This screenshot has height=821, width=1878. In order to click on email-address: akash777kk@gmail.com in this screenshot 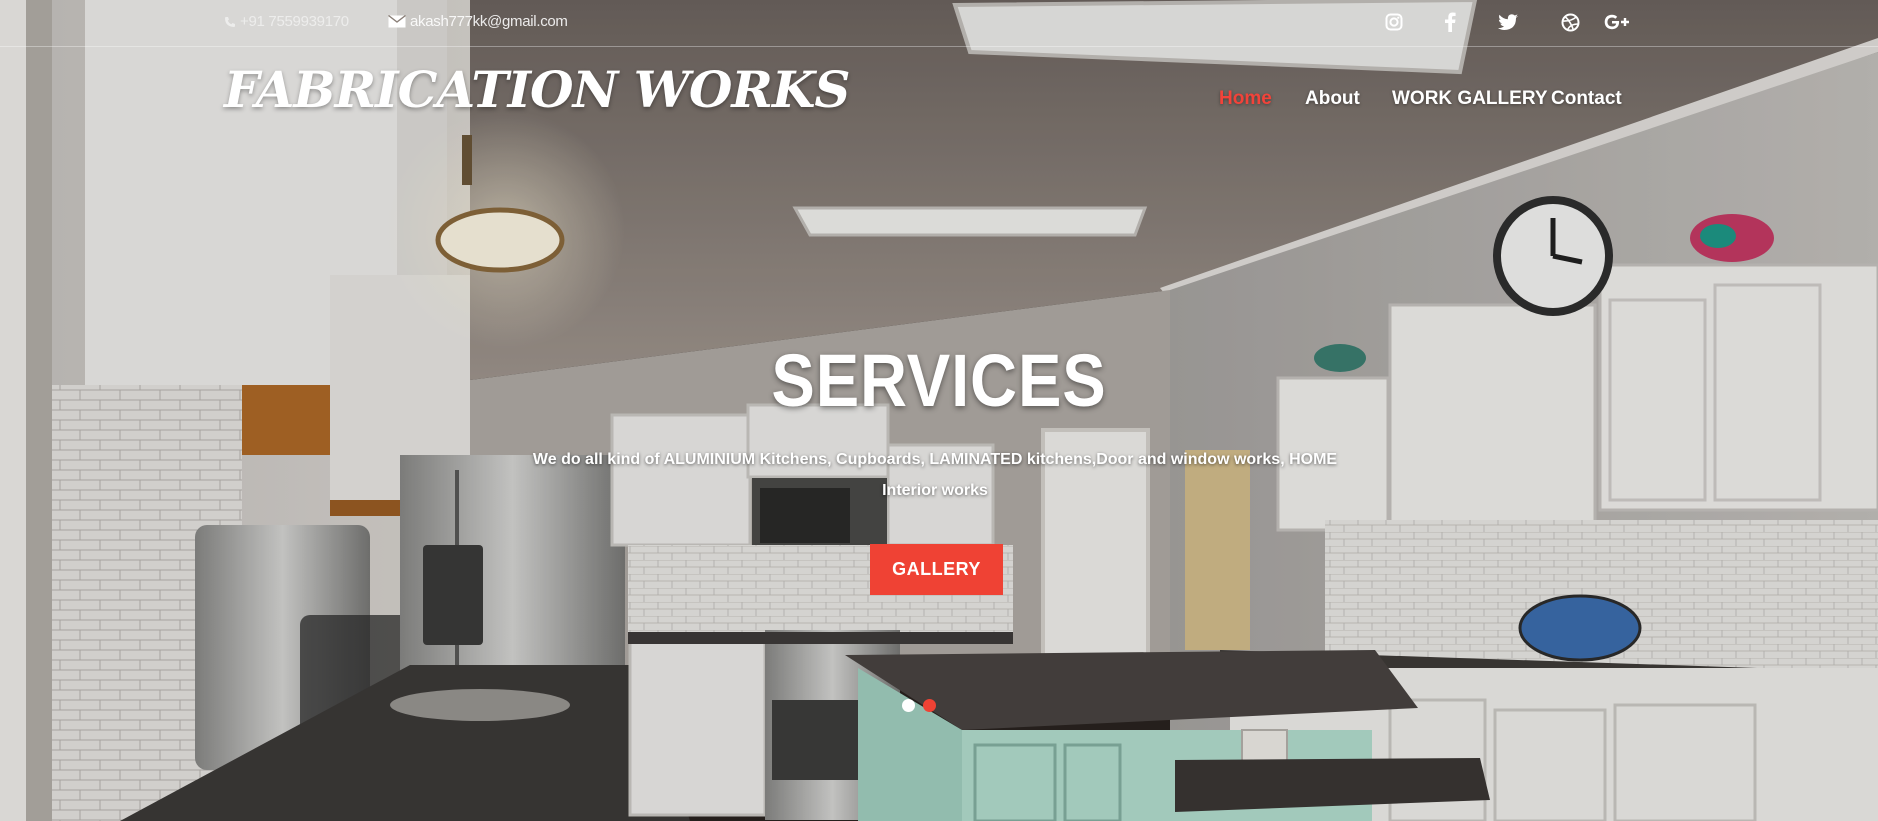, I will do `click(489, 21)`.